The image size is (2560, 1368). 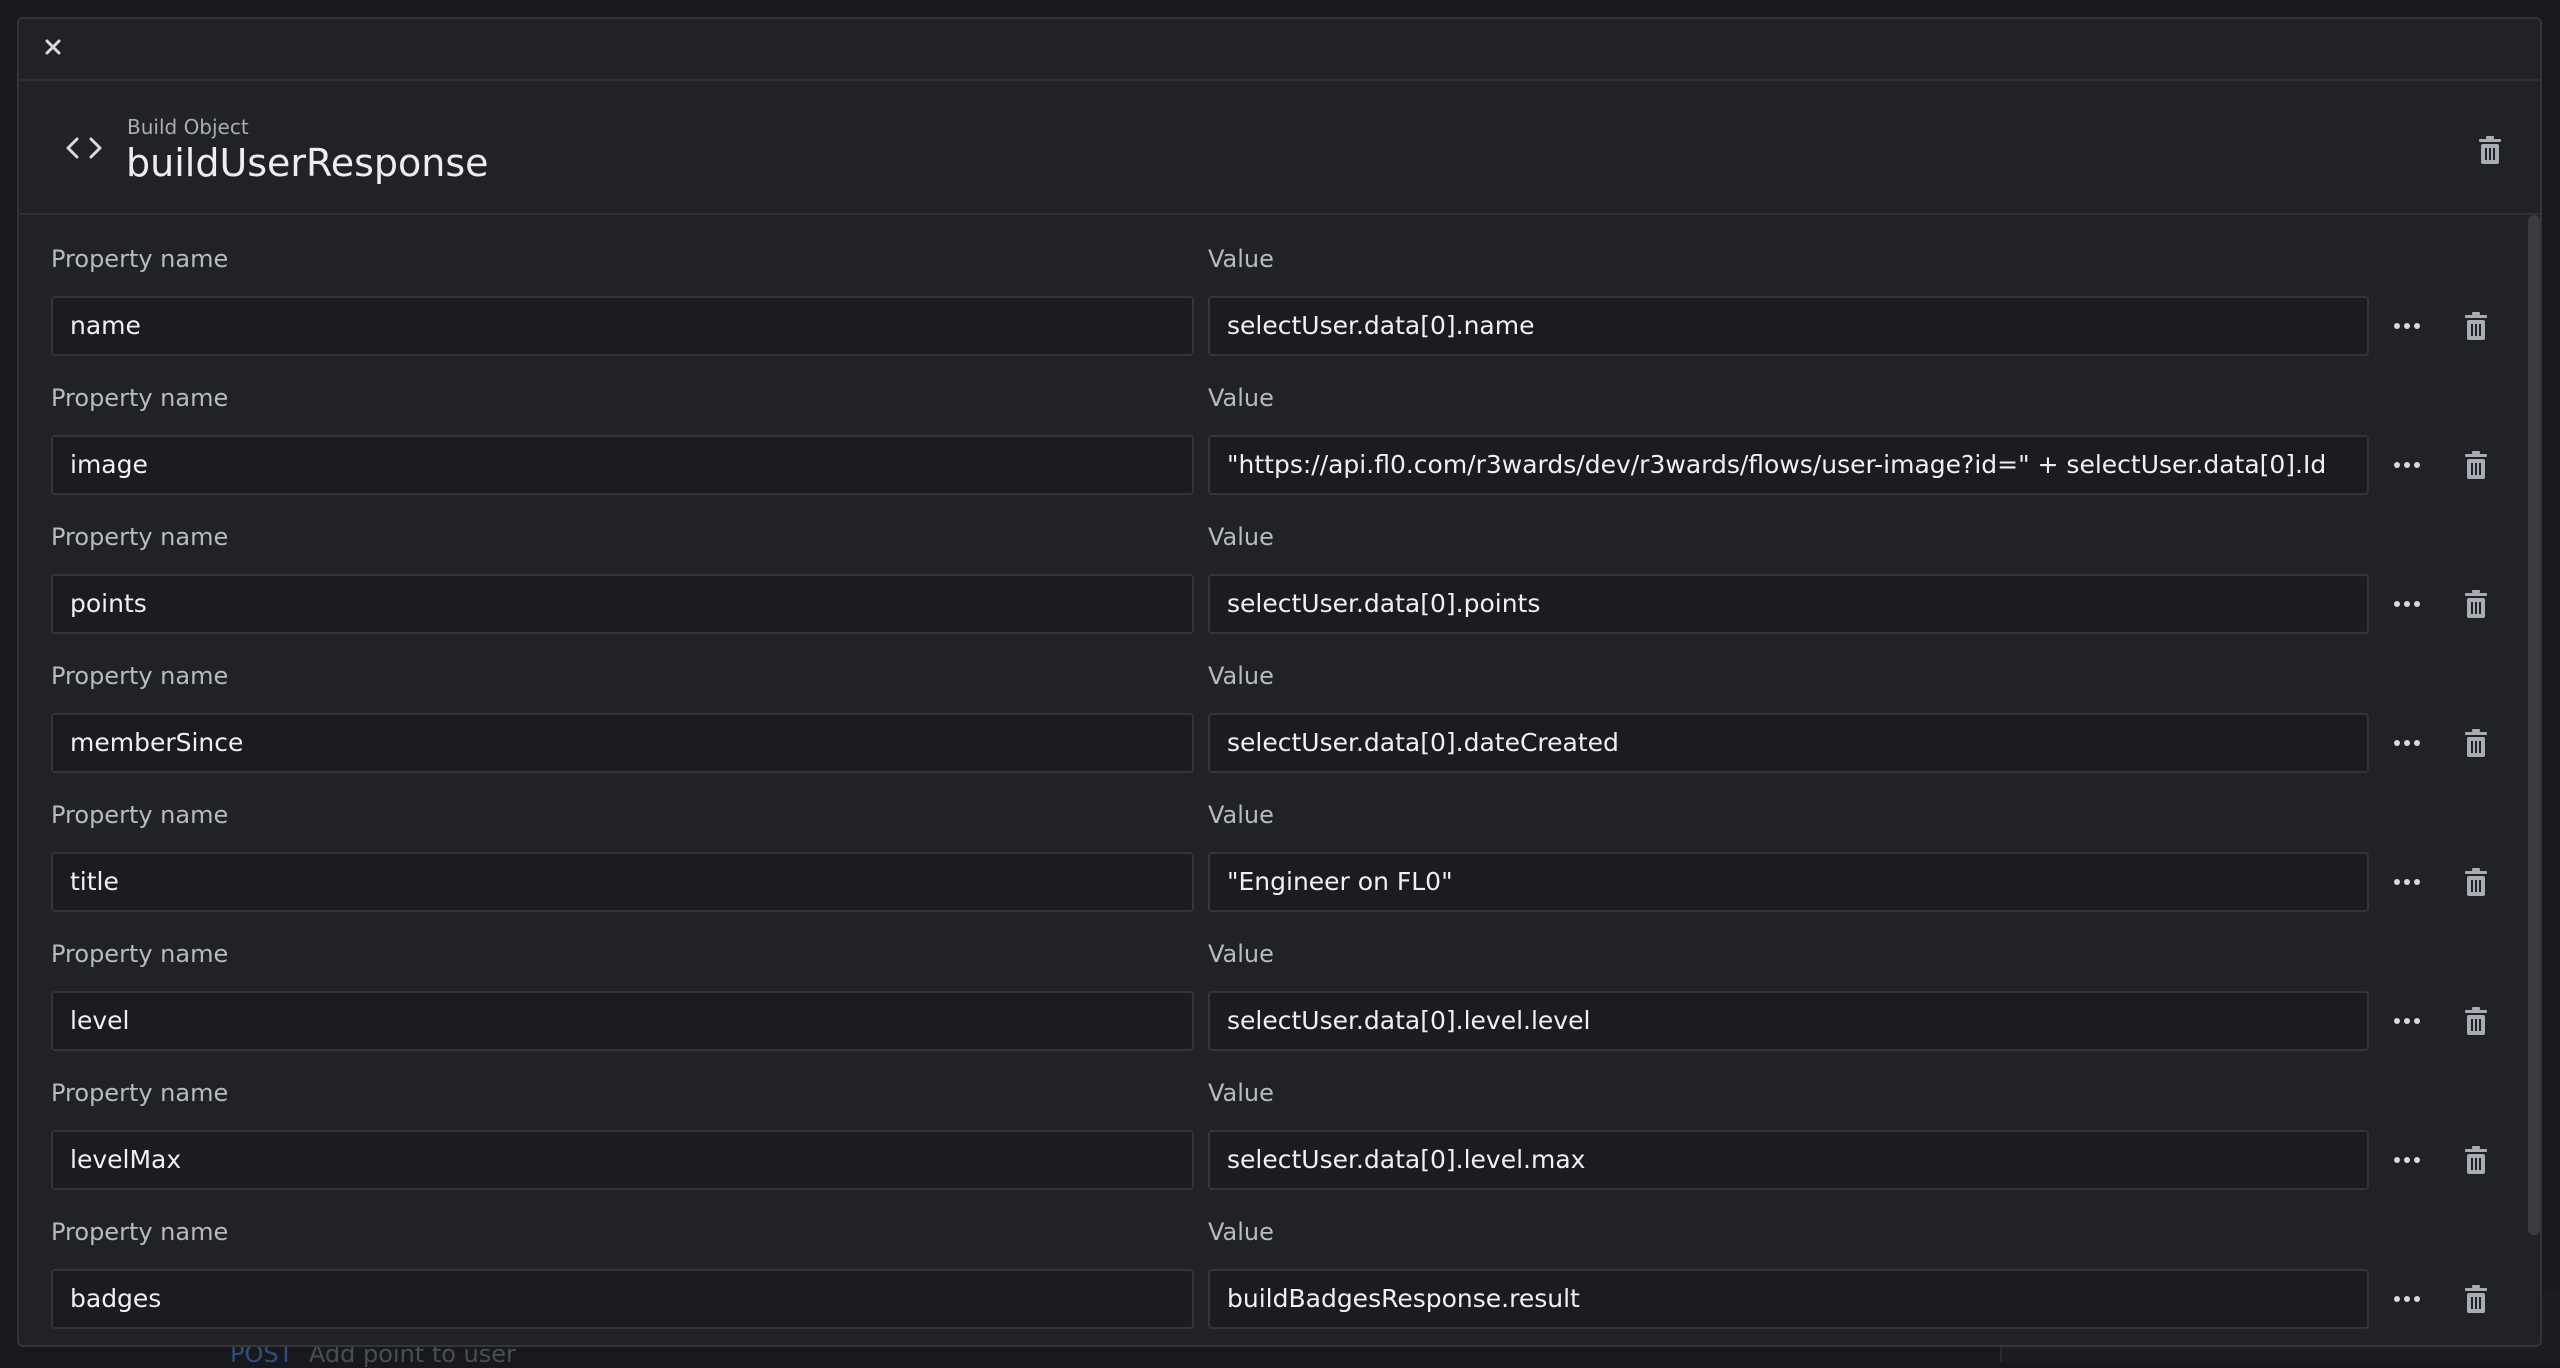 What do you see at coordinates (307, 163) in the screenshot?
I see `node-title: buildUserResponse` at bounding box center [307, 163].